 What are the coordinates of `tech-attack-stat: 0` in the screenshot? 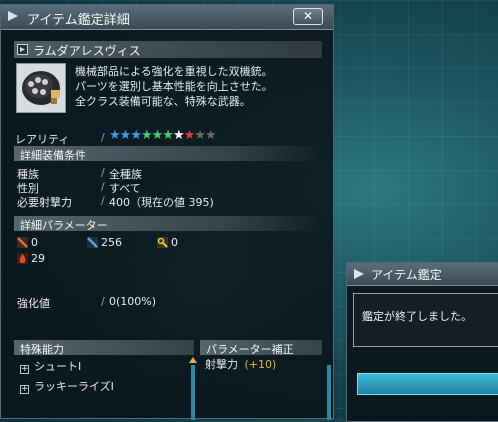 It's located at (167, 242).